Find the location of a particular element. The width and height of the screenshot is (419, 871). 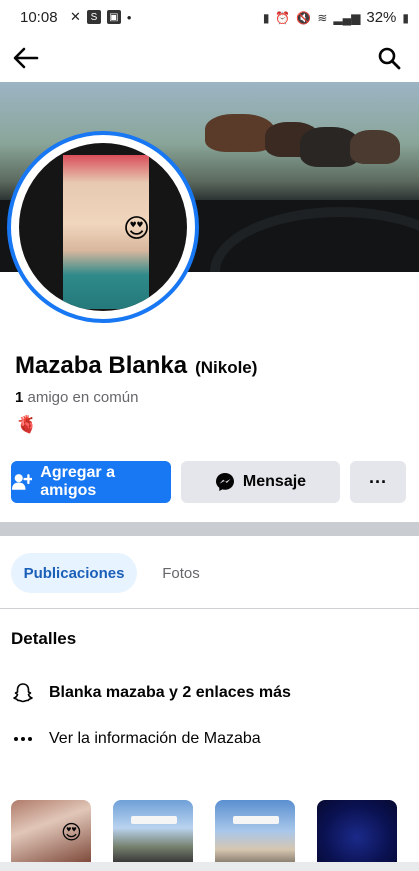

alarm-icon: ⏰ is located at coordinates (283, 17).